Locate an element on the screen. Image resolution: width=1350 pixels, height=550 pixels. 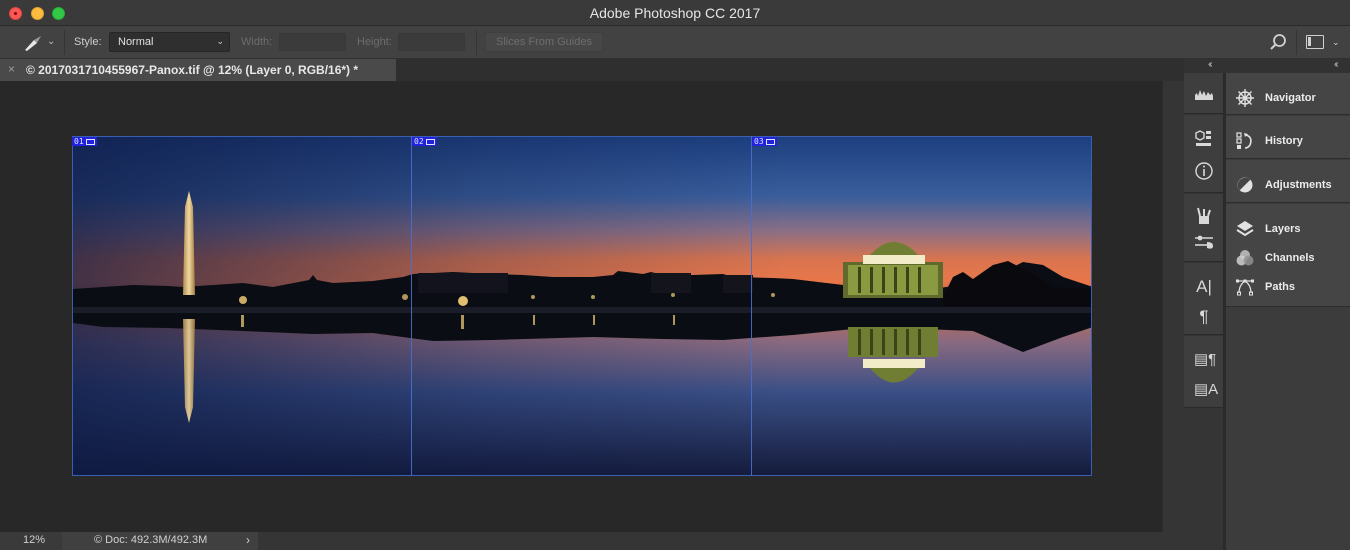
title-bar: Adobe Photoshop CC 2017 is located at coordinates (675, 13).